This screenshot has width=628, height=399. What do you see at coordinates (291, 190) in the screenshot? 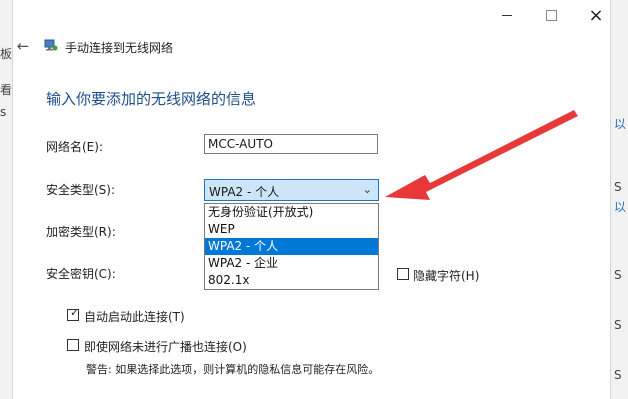
I see `security-type-select: WPA2 - 个人 ⌄` at bounding box center [291, 190].